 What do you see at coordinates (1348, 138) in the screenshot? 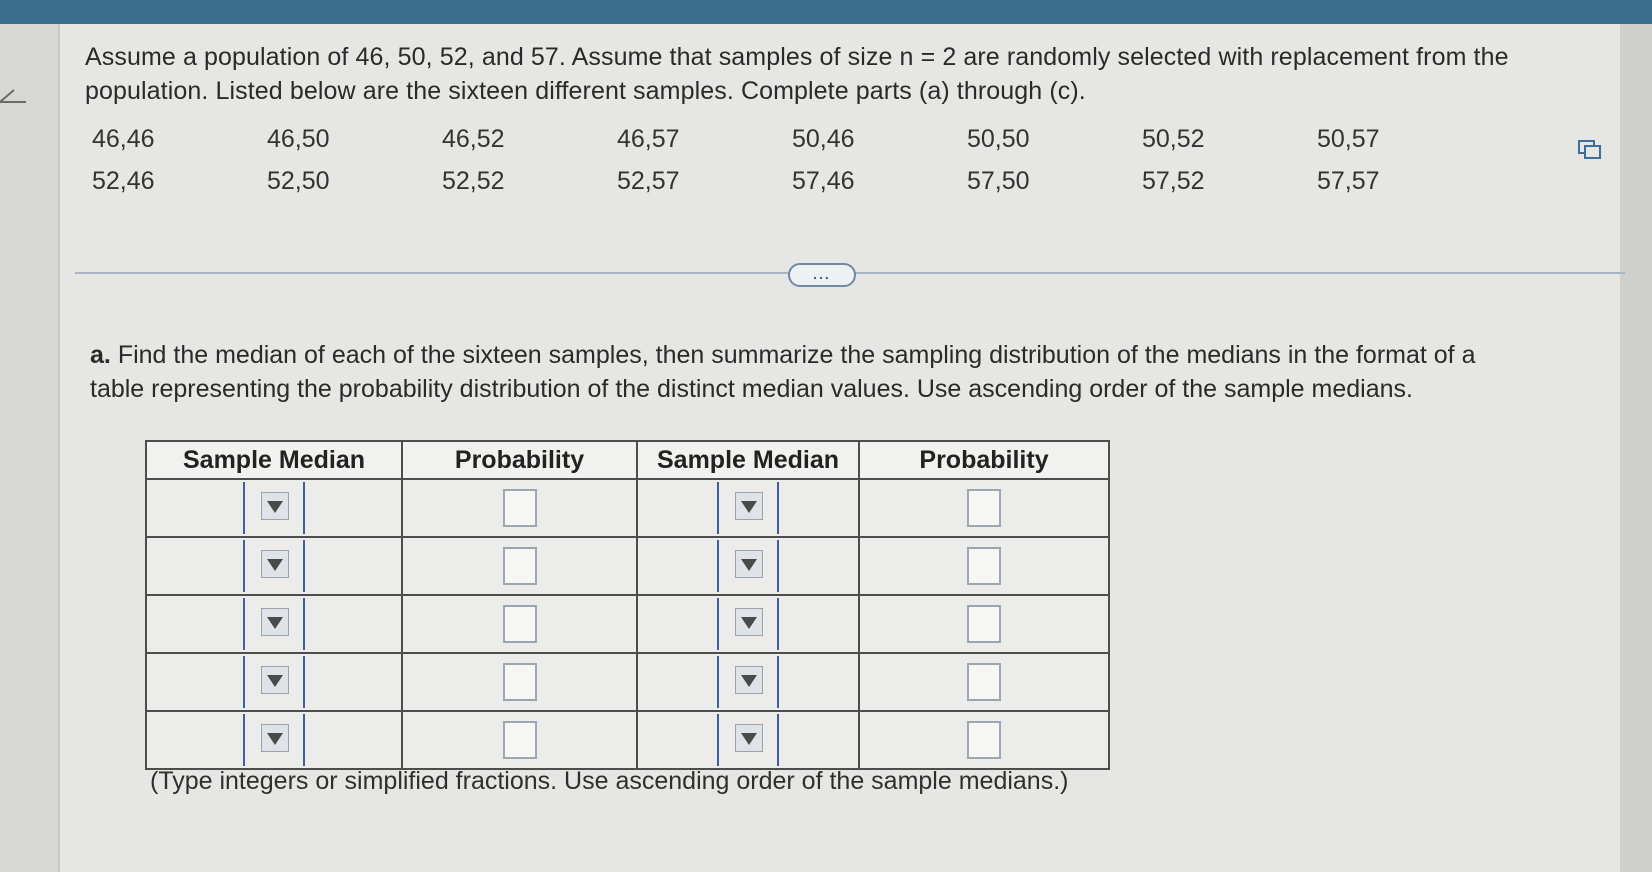
I see `sample-item: 50,57` at bounding box center [1348, 138].